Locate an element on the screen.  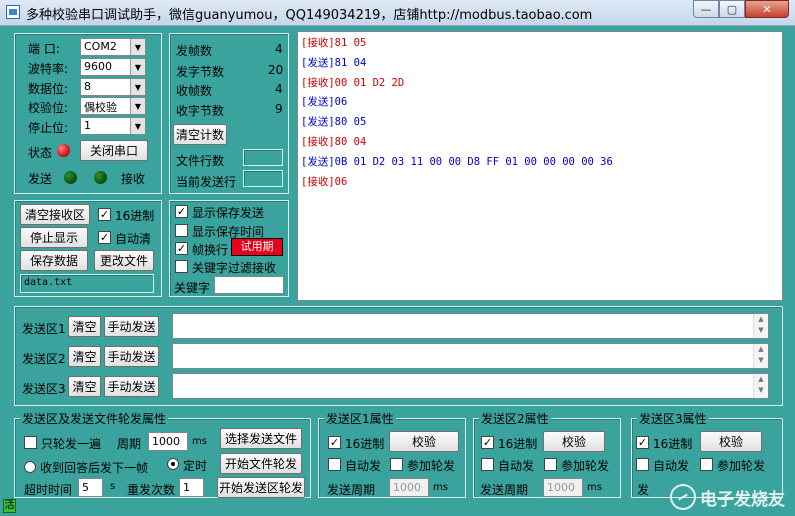
area2-auto-checkbox is located at coordinates (487, 464).